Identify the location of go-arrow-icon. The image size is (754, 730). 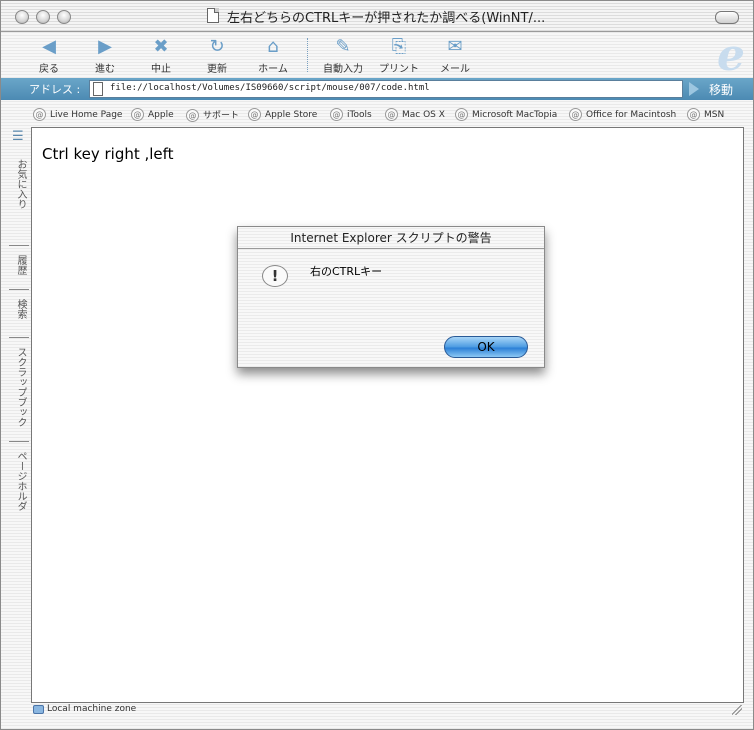
(694, 89).